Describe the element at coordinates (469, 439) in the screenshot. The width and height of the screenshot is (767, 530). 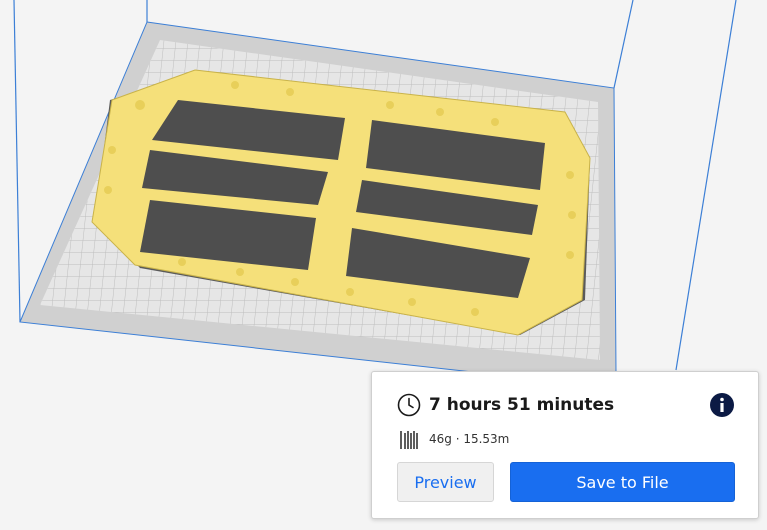
I see `material-estimate: 46g · 15.53m` at that location.